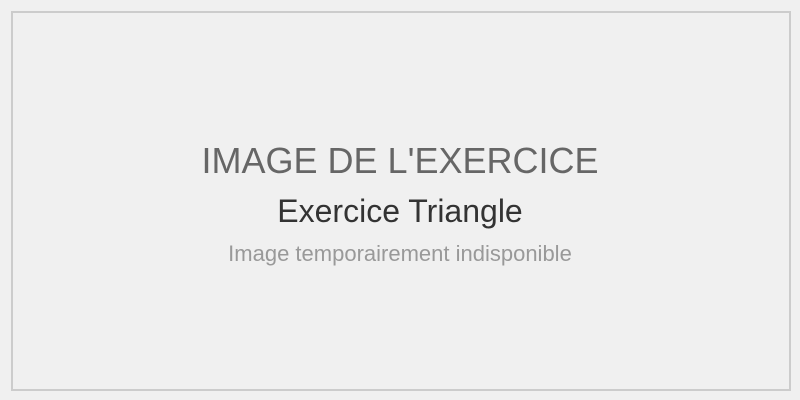 The width and height of the screenshot is (800, 400). Describe the element at coordinates (400, 253) in the screenshot. I see `unavailable-message: Image temporairement indisponible` at that location.